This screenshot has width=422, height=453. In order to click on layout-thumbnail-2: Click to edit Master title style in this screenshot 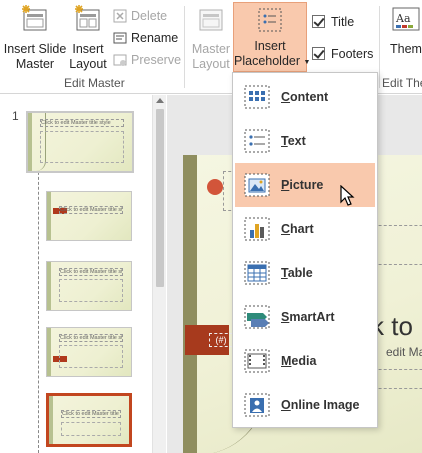, I will do `click(89, 286)`.